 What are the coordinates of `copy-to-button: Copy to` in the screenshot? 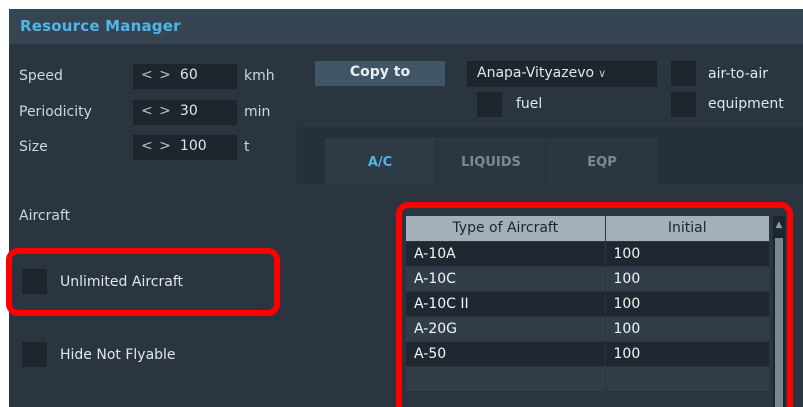 It's located at (380, 73).